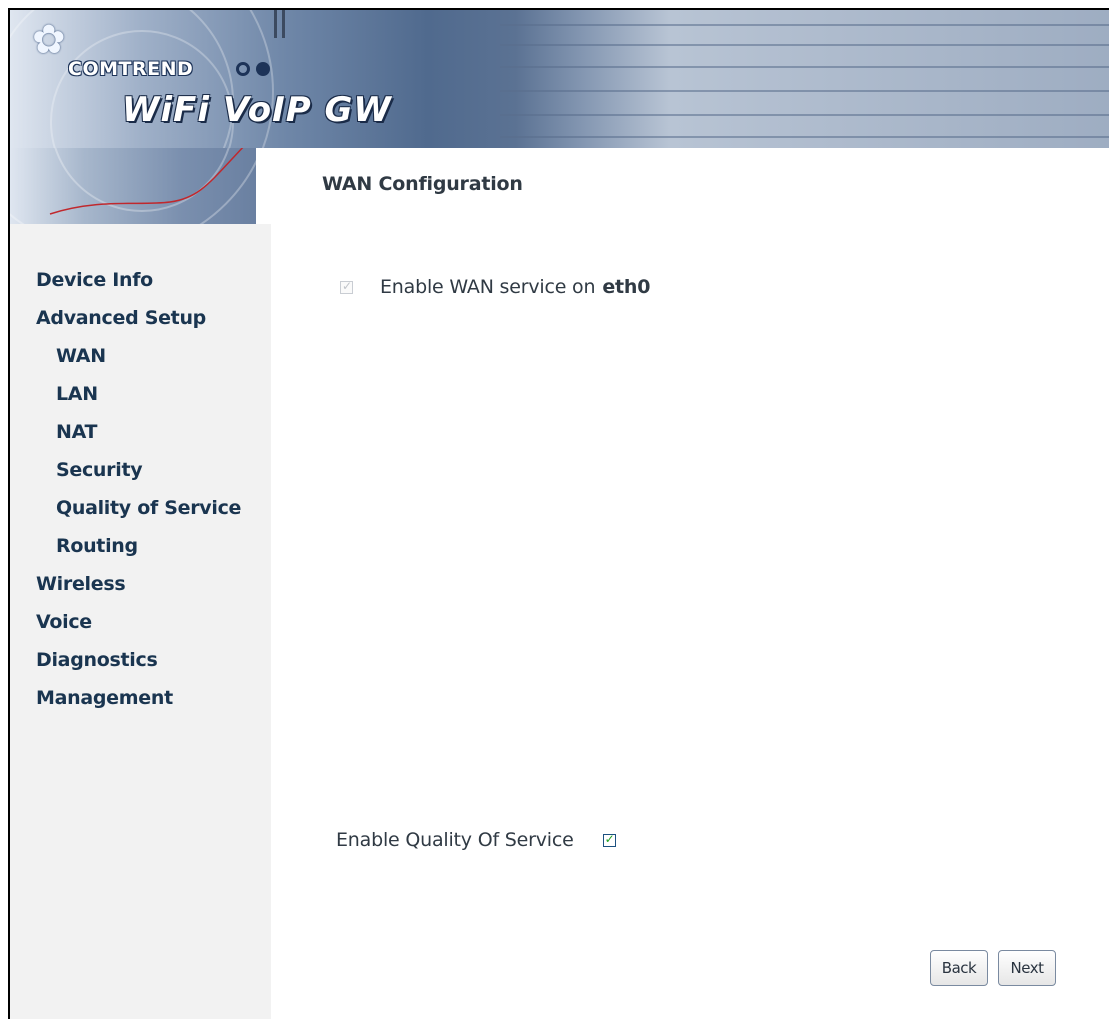 The image size is (1109, 1019). I want to click on sidebar-item-advanced-setup: Advanced Setup, so click(138, 318).